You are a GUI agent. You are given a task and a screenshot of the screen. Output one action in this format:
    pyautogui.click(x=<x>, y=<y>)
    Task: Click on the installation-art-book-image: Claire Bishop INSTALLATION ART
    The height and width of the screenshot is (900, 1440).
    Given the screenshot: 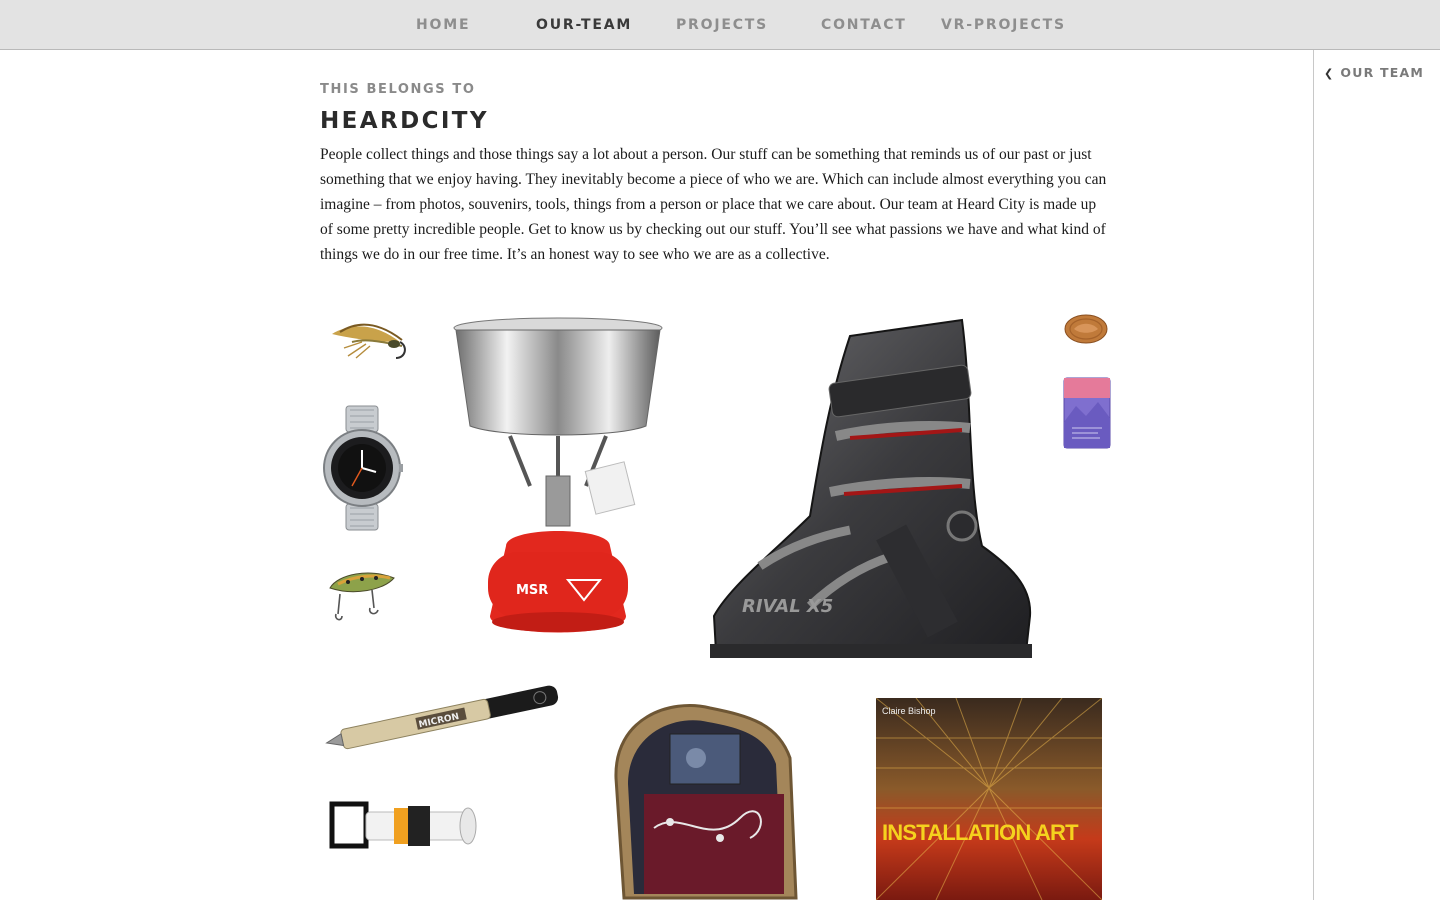 What is the action you would take?
    pyautogui.click(x=989, y=799)
    